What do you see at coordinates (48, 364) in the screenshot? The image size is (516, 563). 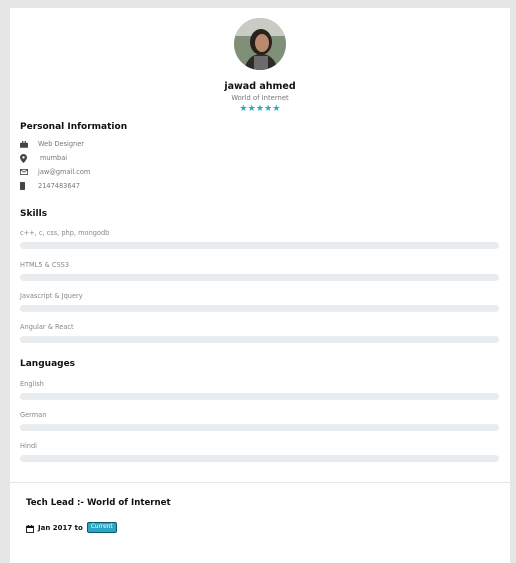 I see `languages-heading: Languages` at bounding box center [48, 364].